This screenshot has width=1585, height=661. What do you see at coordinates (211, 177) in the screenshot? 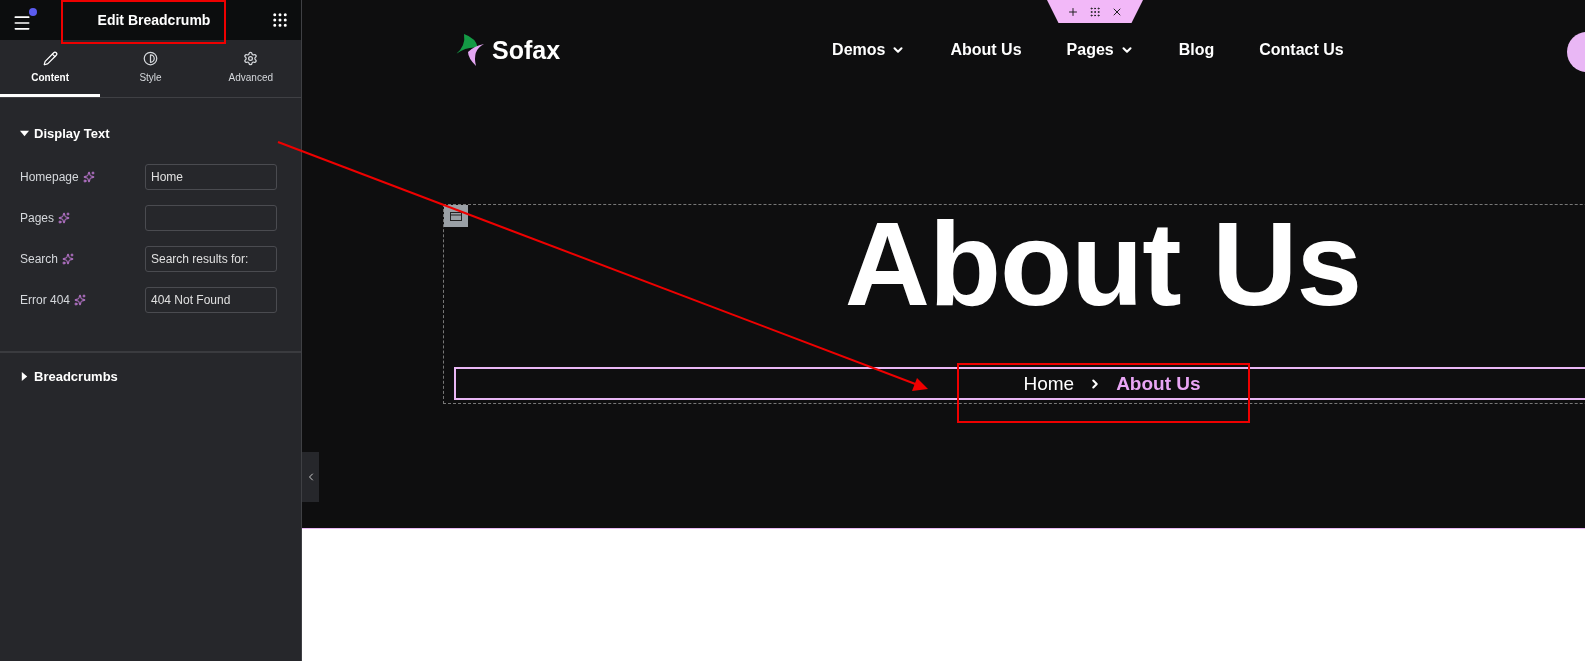
I see `text-field: Home` at bounding box center [211, 177].